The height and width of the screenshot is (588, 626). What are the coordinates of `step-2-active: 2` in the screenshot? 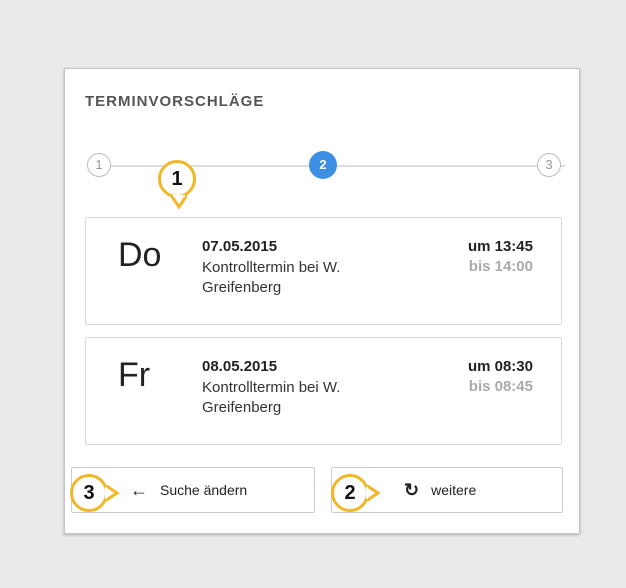 It's located at (323, 165).